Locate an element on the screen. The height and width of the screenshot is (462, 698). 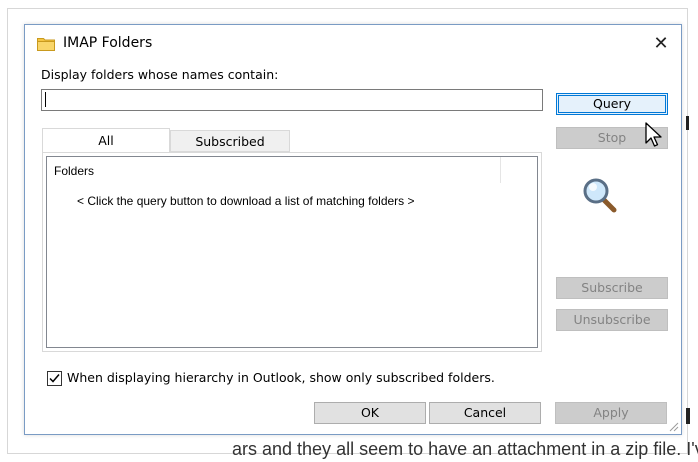
folder-icon is located at coordinates (46, 44).